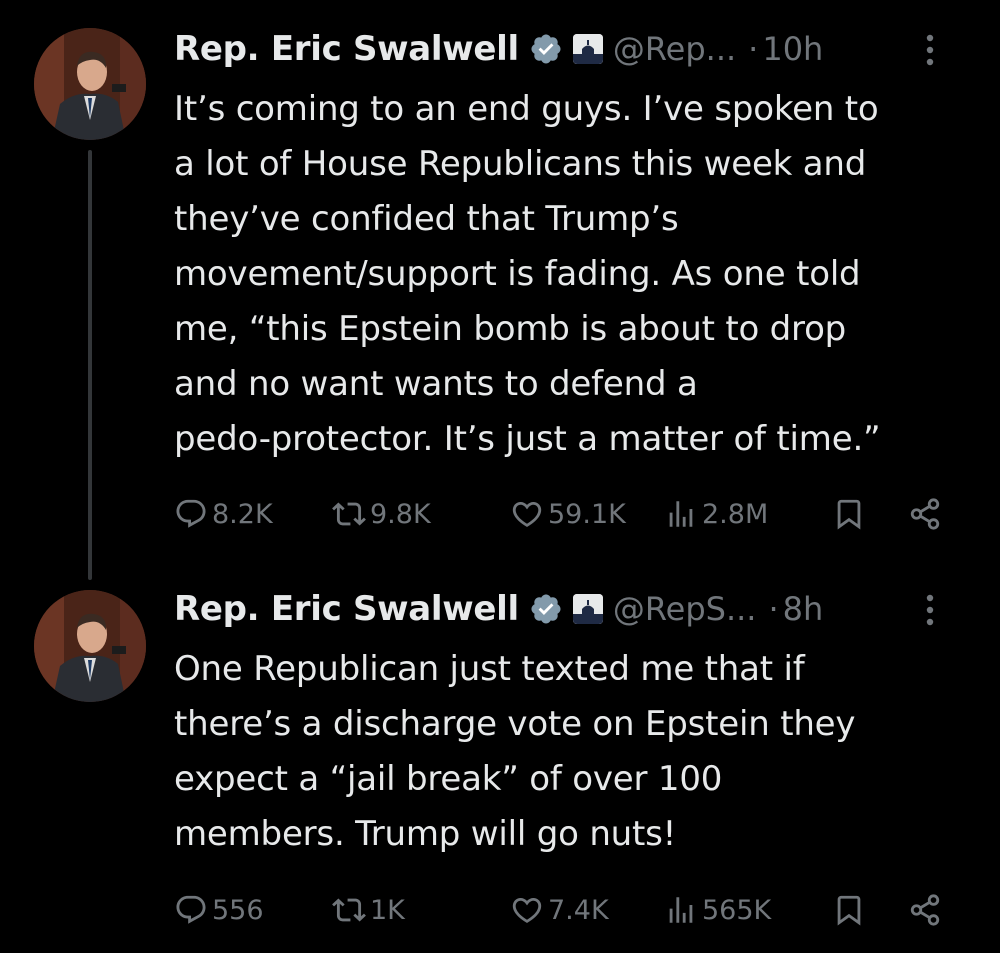 The height and width of the screenshot is (953, 1000). What do you see at coordinates (400, 514) in the screenshot?
I see `repost-count: 9.8K` at bounding box center [400, 514].